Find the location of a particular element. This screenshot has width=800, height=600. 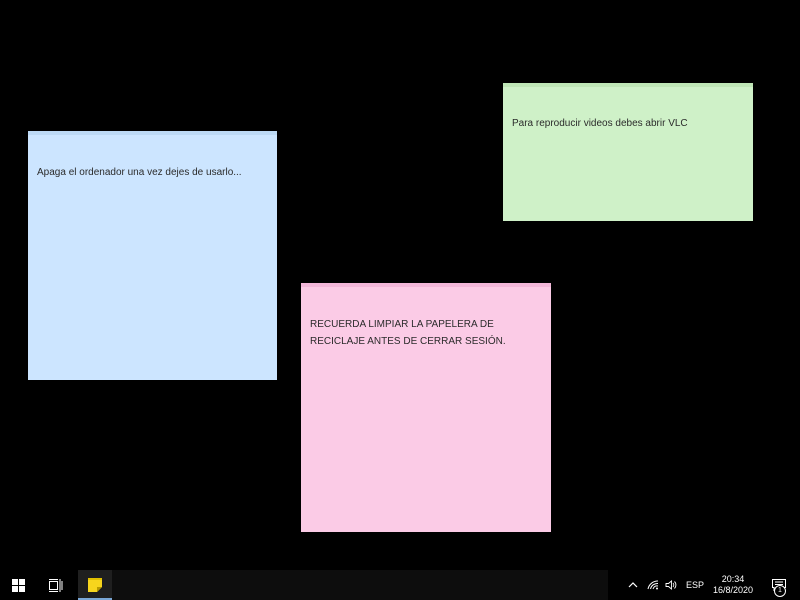

sticky-notes-icon is located at coordinates (95, 585).